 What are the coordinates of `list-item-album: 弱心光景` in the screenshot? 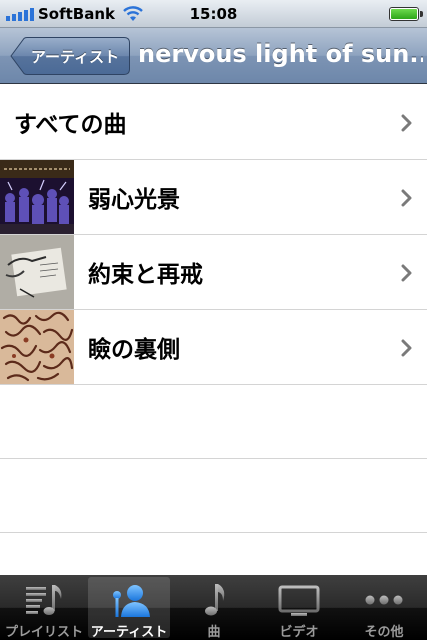 It's located at (213, 197).